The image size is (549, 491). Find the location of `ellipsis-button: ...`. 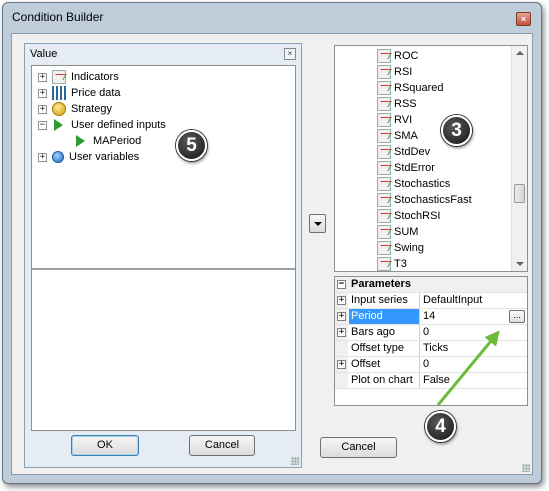

ellipsis-button: ... is located at coordinates (517, 316).